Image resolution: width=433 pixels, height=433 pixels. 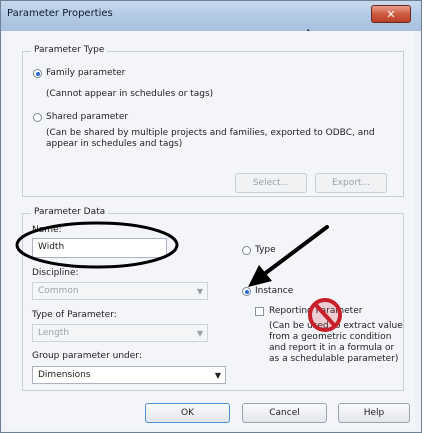 What do you see at coordinates (325, 315) in the screenshot?
I see `prohibited-icon` at bounding box center [325, 315].